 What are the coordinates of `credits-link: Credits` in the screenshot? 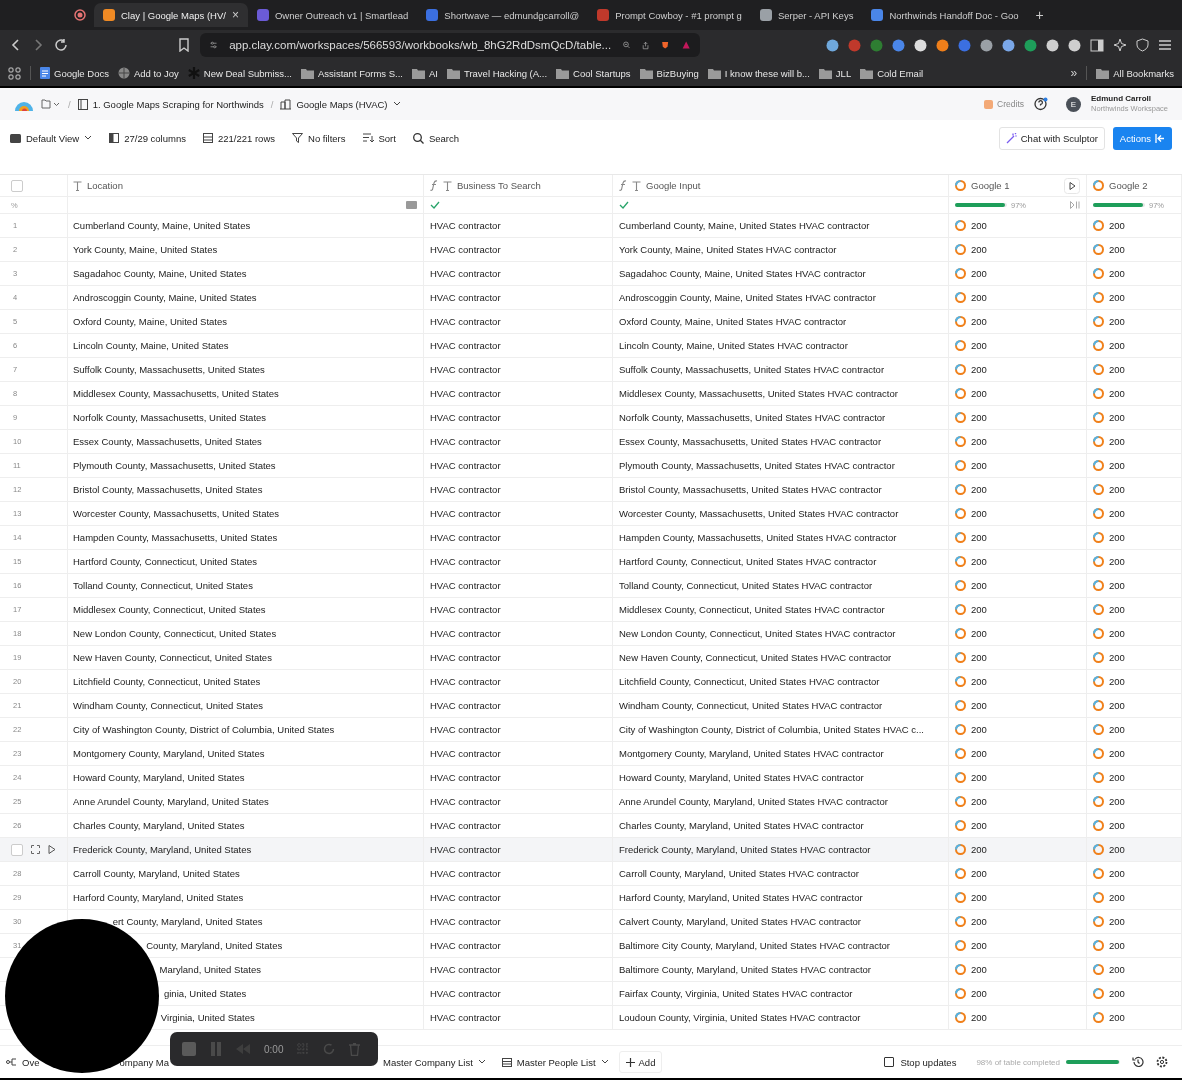 It's located at (1004, 104).